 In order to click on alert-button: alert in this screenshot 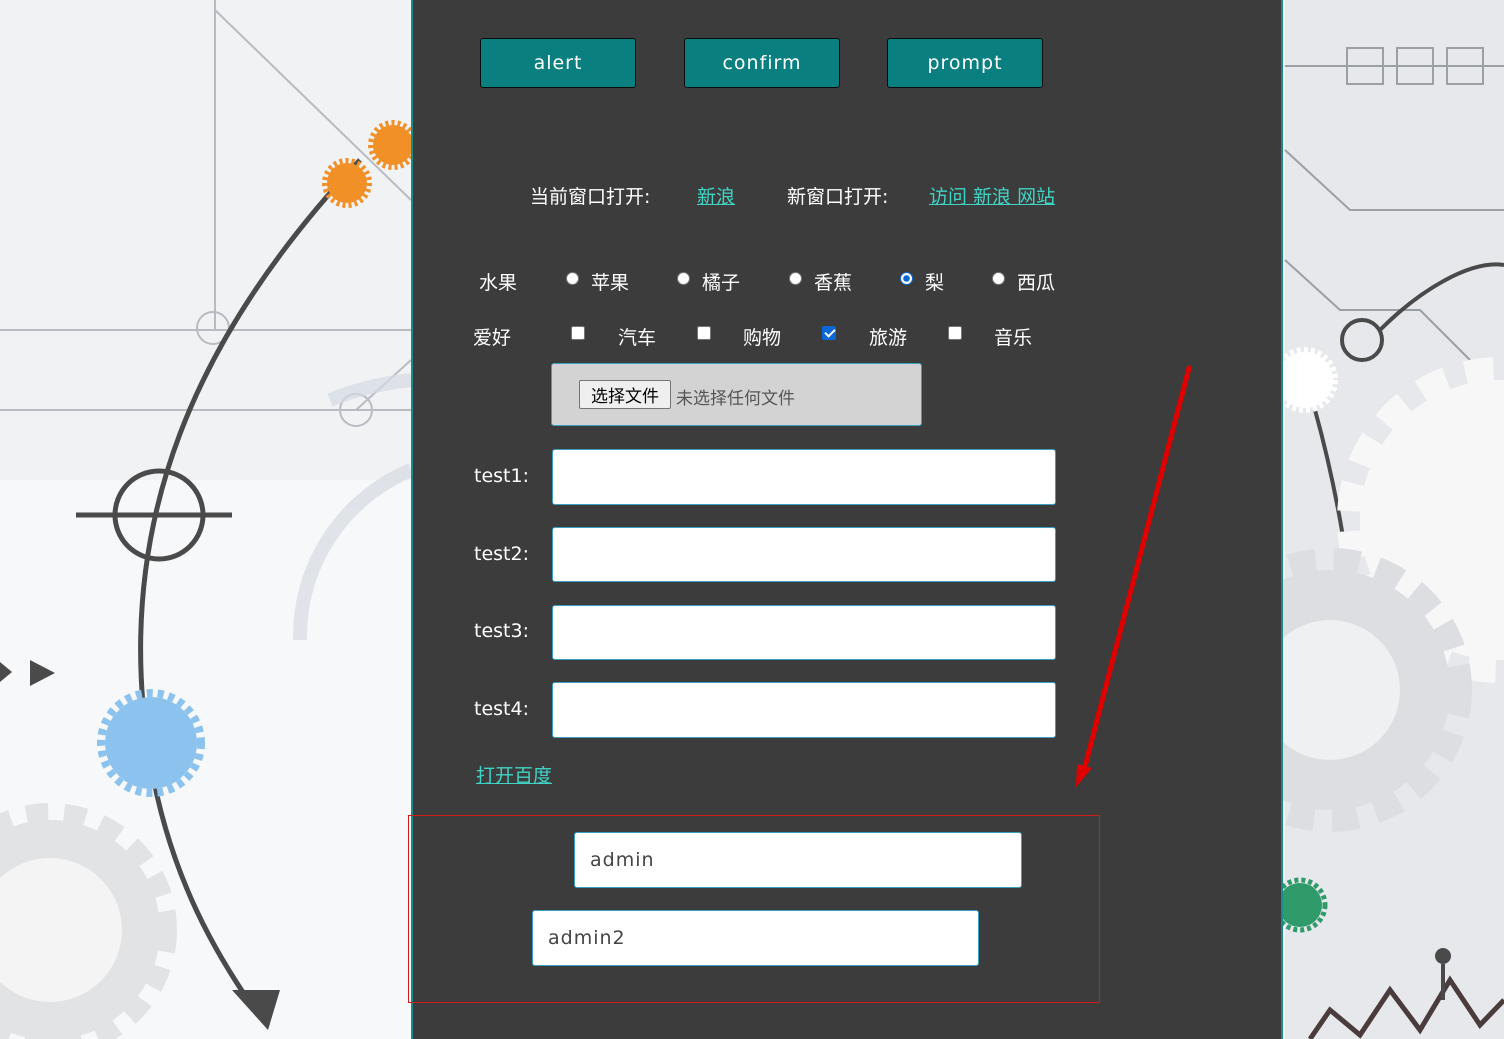, I will do `click(558, 63)`.